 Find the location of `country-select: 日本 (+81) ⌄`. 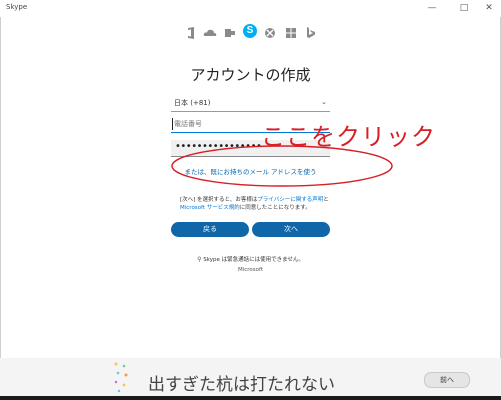

country-select: 日本 (+81) ⌄ is located at coordinates (250, 103).